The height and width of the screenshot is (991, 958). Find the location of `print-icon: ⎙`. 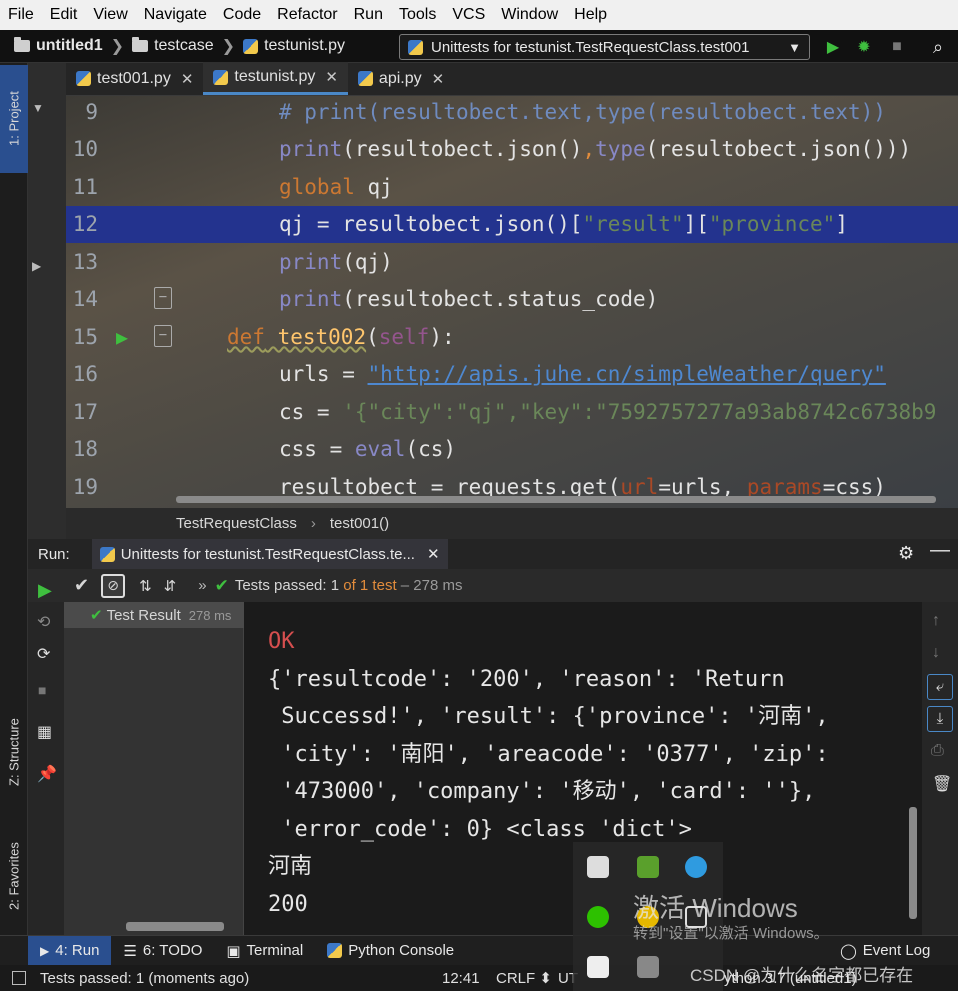

print-icon: ⎙ is located at coordinates (937, 751).